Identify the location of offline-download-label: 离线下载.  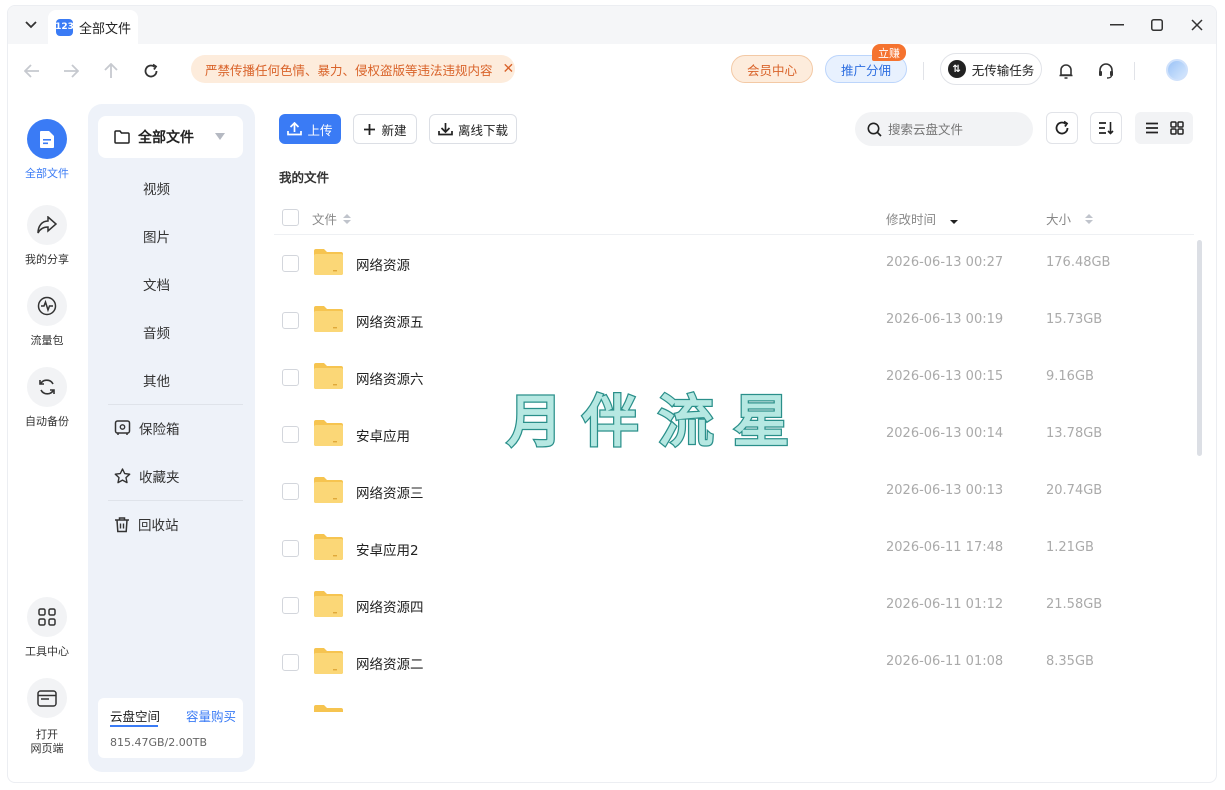
(482, 130).